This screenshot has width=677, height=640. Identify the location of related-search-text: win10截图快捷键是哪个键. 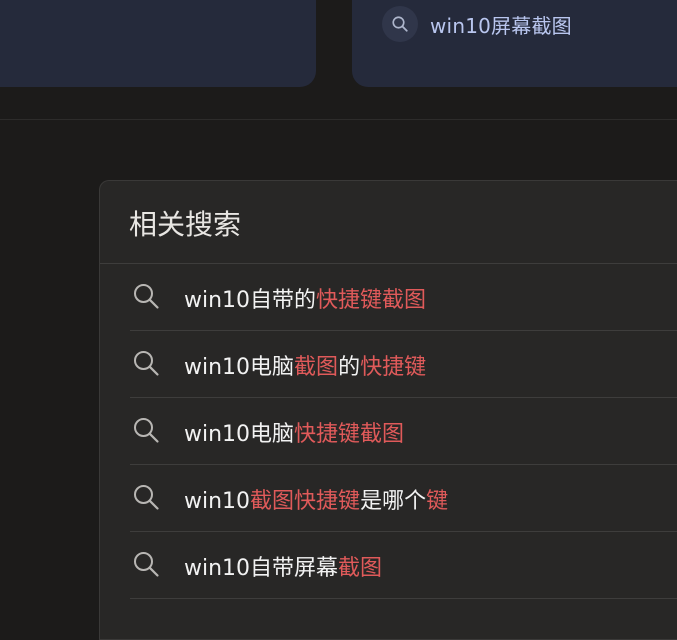
(316, 499).